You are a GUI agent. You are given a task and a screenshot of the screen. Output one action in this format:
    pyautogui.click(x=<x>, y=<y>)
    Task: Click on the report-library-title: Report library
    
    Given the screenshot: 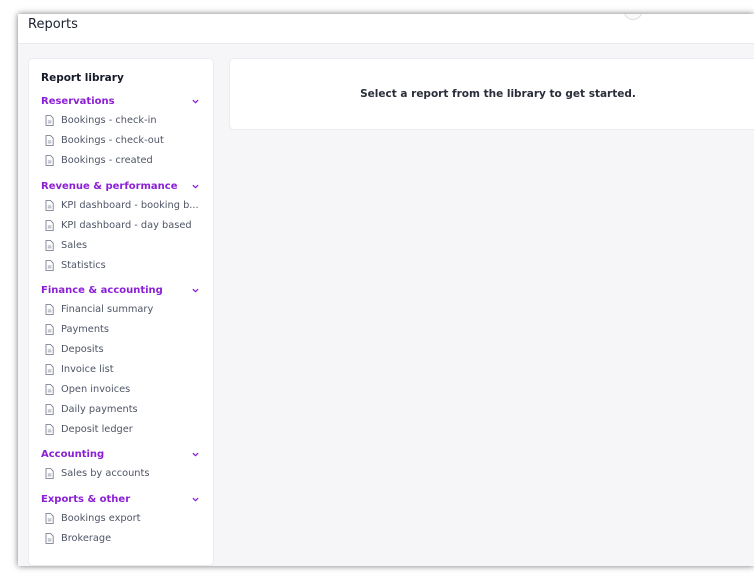 What is the action you would take?
    pyautogui.click(x=82, y=78)
    